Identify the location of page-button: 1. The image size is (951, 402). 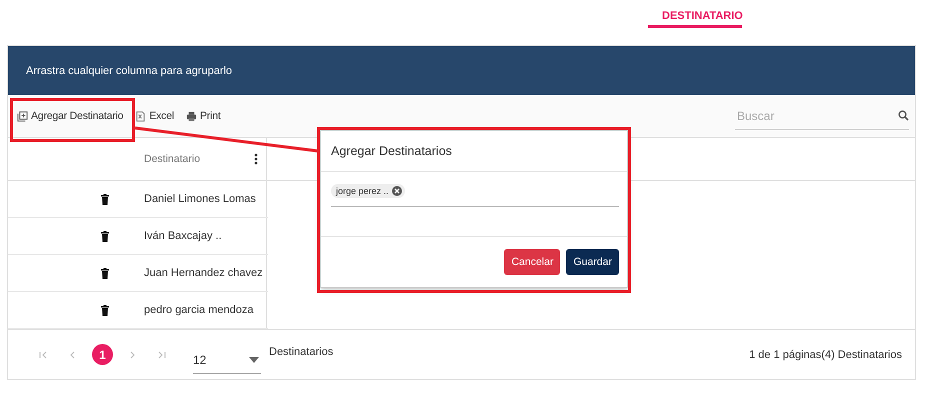
(102, 354).